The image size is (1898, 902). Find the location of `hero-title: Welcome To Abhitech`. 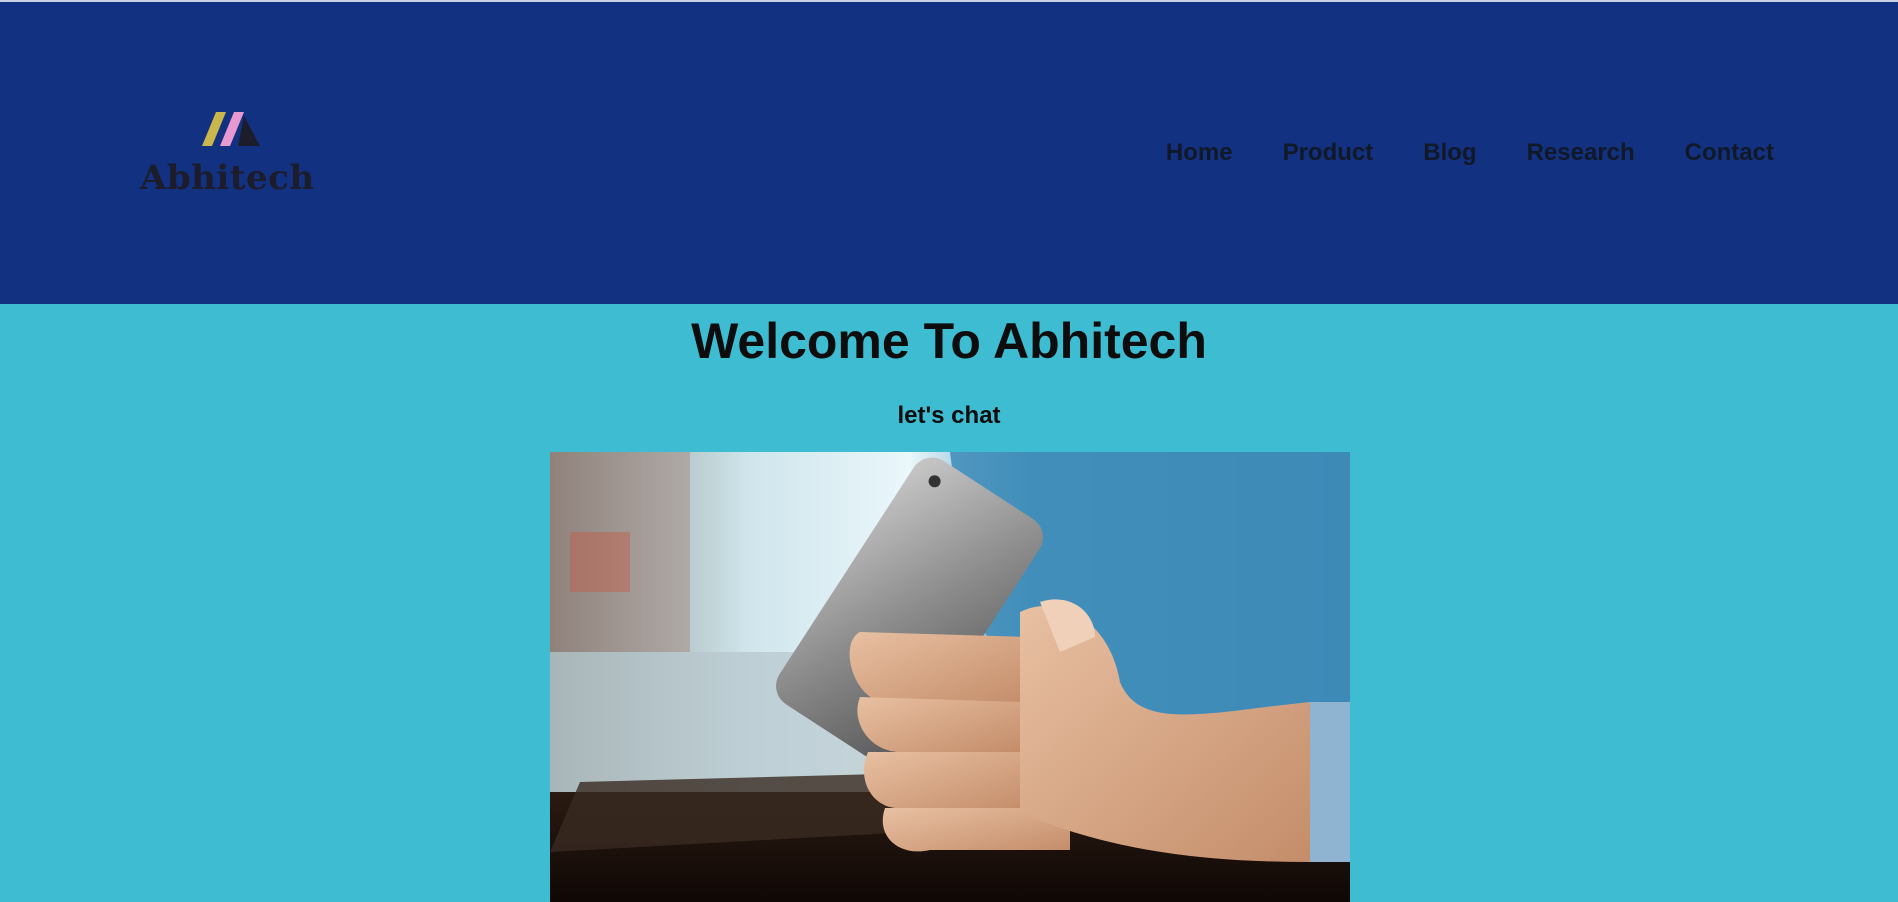

hero-title: Welcome To Abhitech is located at coordinates (949, 341).